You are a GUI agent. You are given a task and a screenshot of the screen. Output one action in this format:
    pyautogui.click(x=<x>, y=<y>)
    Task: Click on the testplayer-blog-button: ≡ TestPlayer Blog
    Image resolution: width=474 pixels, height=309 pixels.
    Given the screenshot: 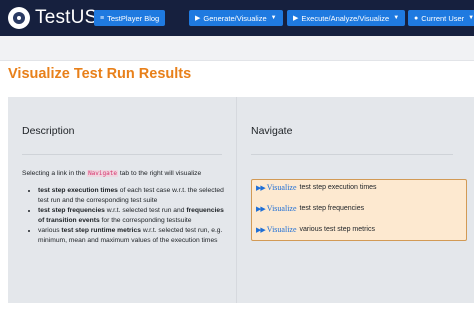 What is the action you would take?
    pyautogui.click(x=130, y=18)
    